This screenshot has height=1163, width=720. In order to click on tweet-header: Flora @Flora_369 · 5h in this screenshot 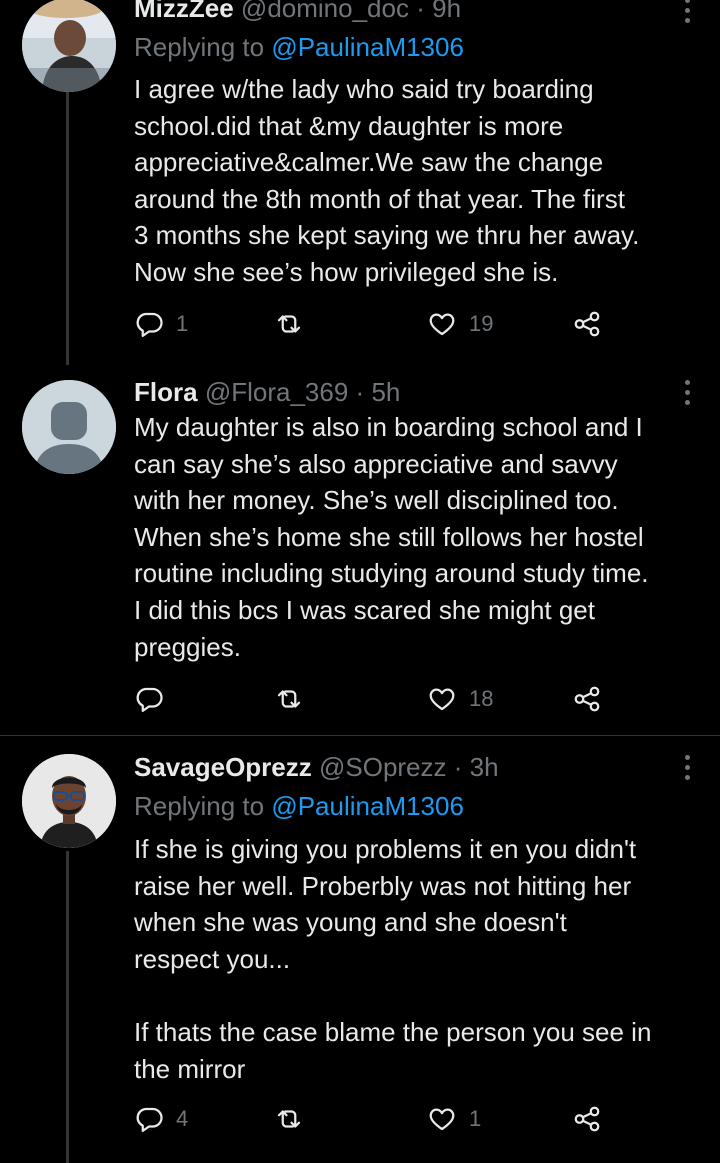, I will do `click(267, 392)`.